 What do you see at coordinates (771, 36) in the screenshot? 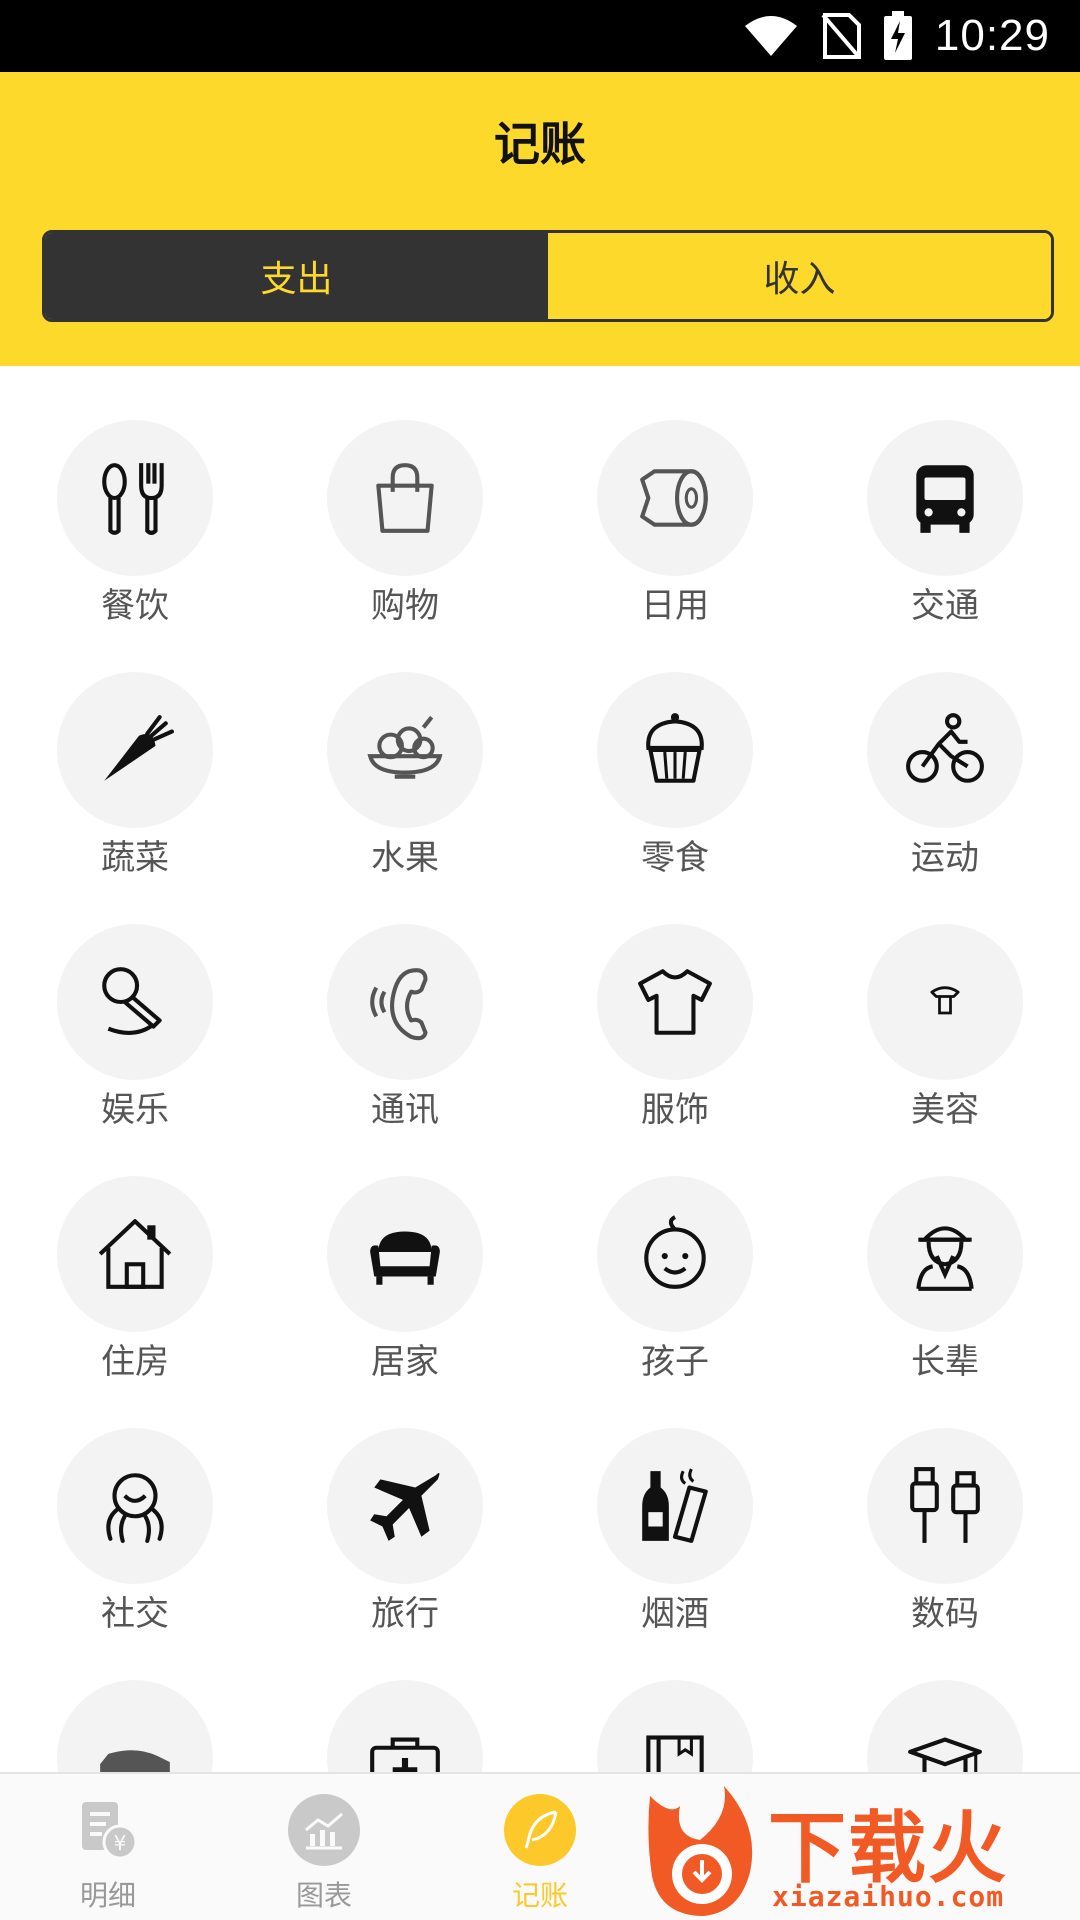
I see `wifi-icon` at bounding box center [771, 36].